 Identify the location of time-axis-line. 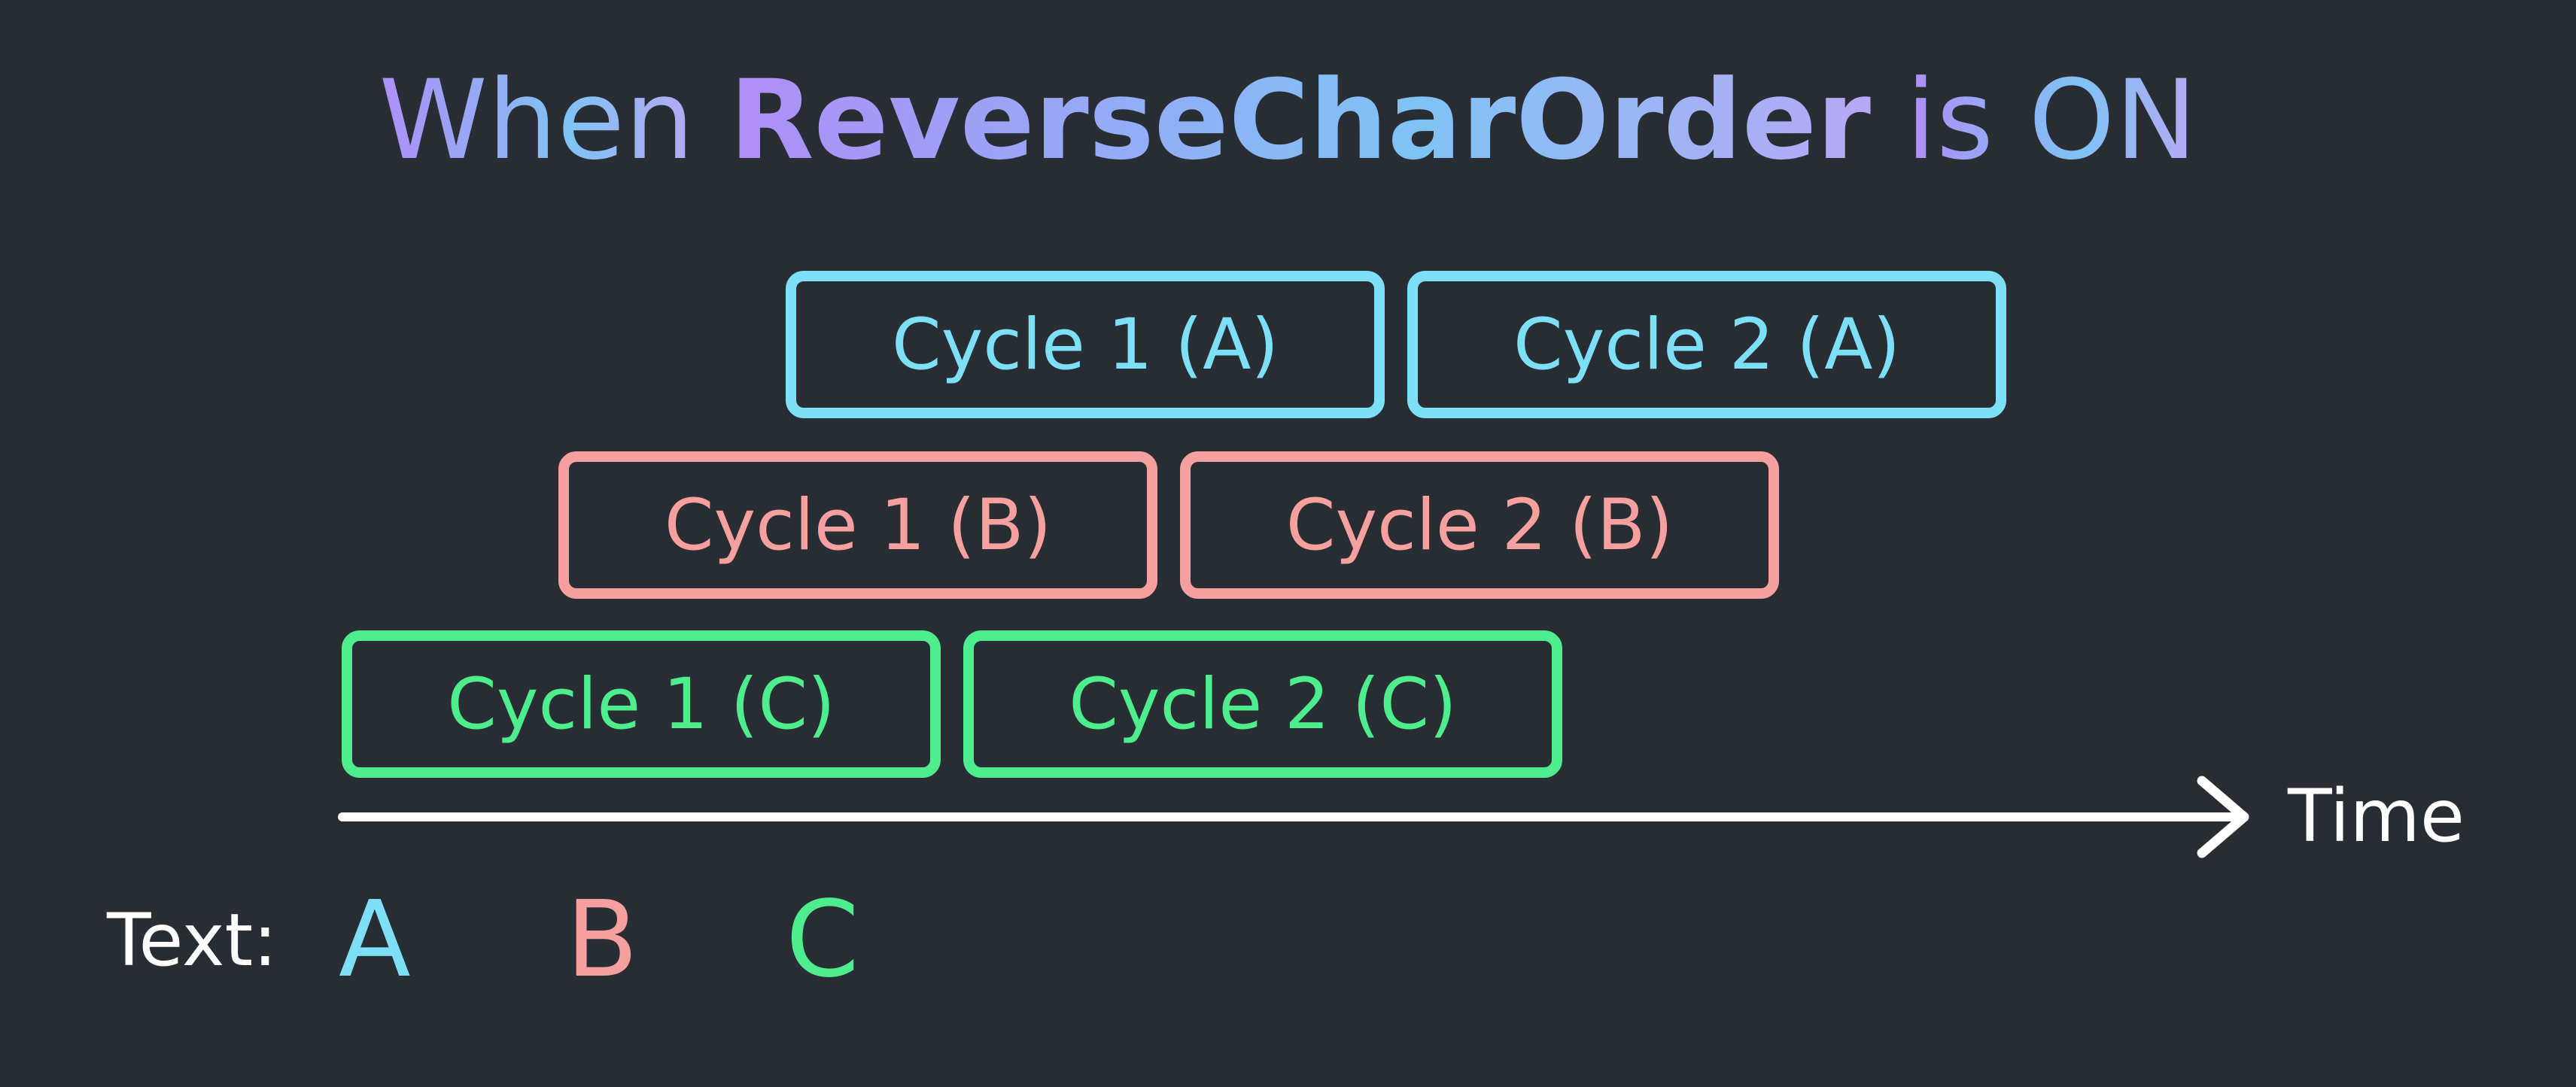
(1290, 816).